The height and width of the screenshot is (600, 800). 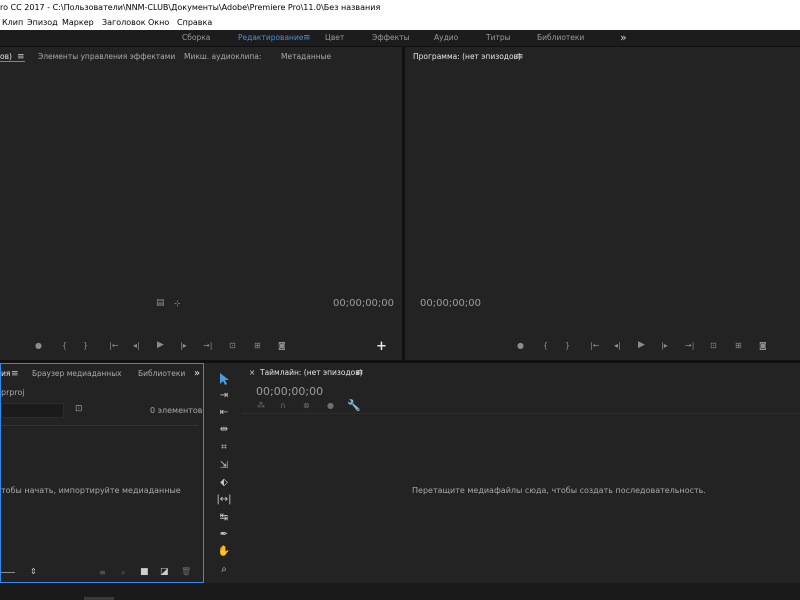 I want to click on menu-sequence: Эпизод, so click(x=42, y=22).